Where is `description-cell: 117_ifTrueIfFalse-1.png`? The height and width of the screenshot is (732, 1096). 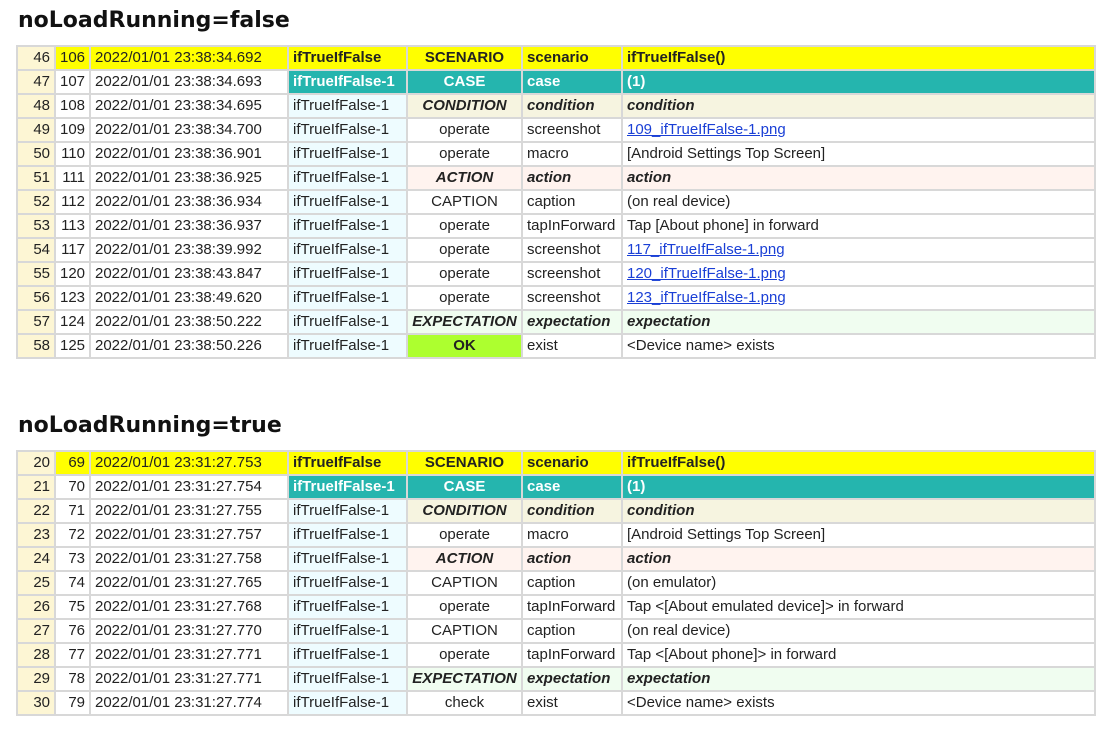
description-cell: 117_ifTrueIfFalse-1.png is located at coordinates (858, 250).